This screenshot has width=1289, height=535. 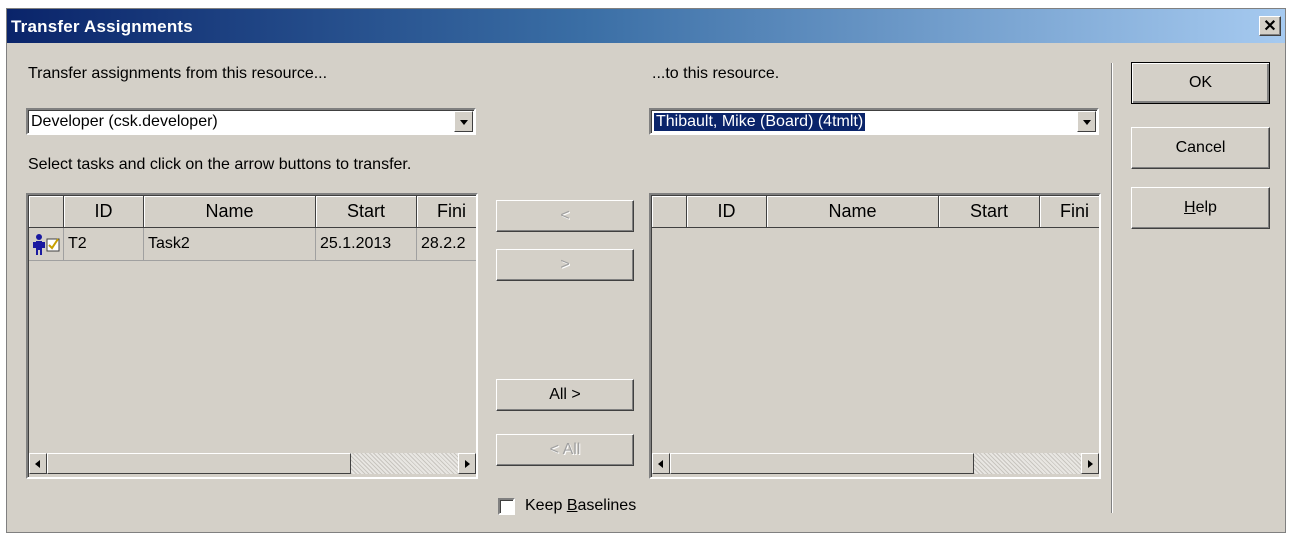 What do you see at coordinates (446, 244) in the screenshot?
I see `row-finish: 28.2.2` at bounding box center [446, 244].